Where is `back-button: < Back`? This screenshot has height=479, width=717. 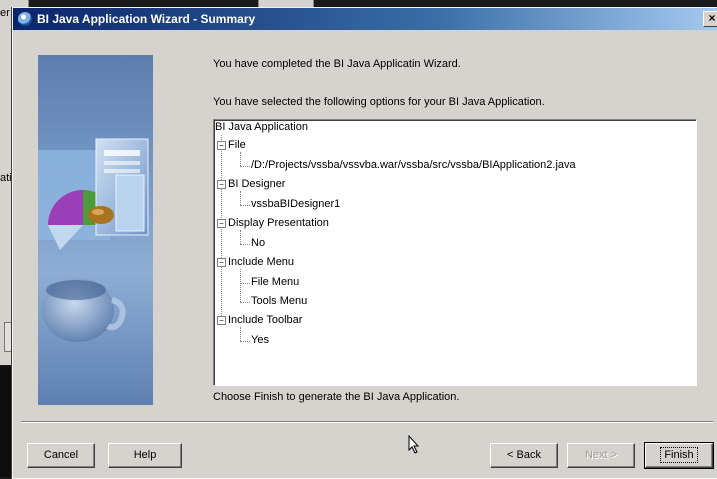 back-button: < Back is located at coordinates (524, 455).